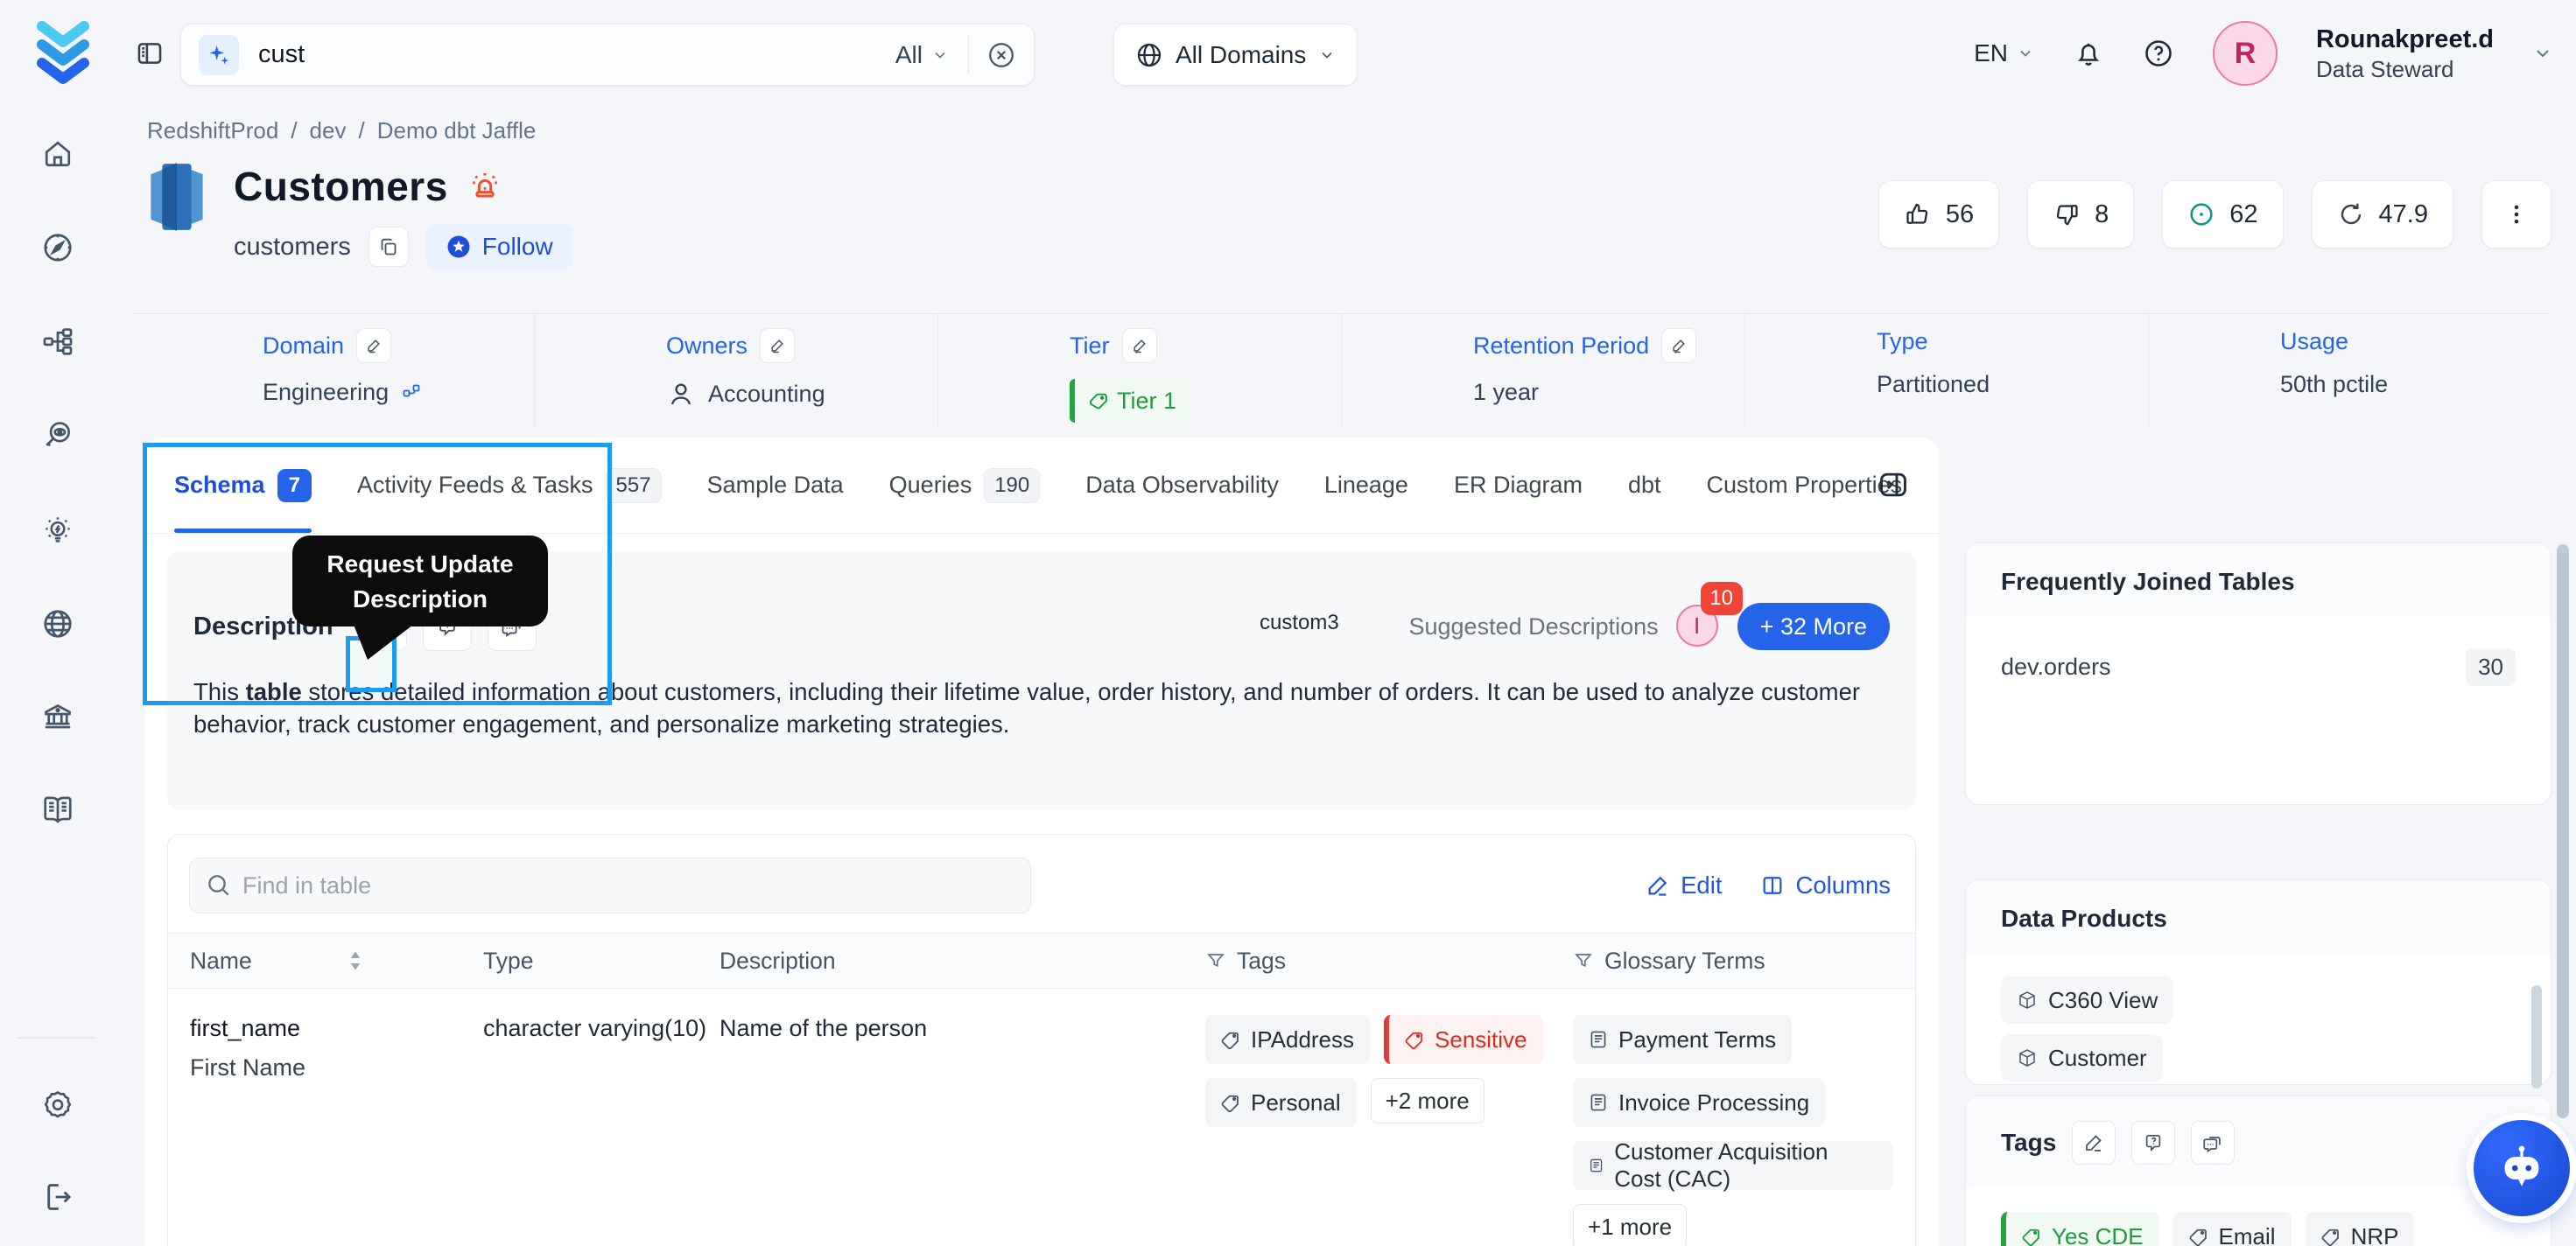  I want to click on suggested-avatar: I 10, so click(1709, 615).